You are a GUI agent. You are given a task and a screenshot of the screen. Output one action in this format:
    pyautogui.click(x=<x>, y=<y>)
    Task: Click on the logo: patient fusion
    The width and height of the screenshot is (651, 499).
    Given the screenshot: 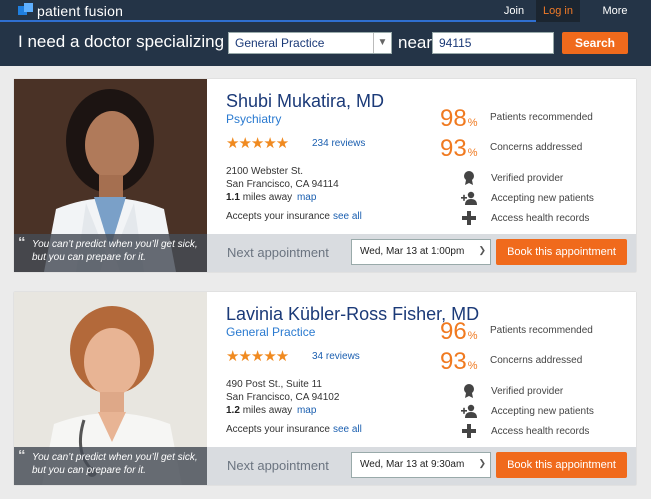 What is the action you would take?
    pyautogui.click(x=70, y=11)
    